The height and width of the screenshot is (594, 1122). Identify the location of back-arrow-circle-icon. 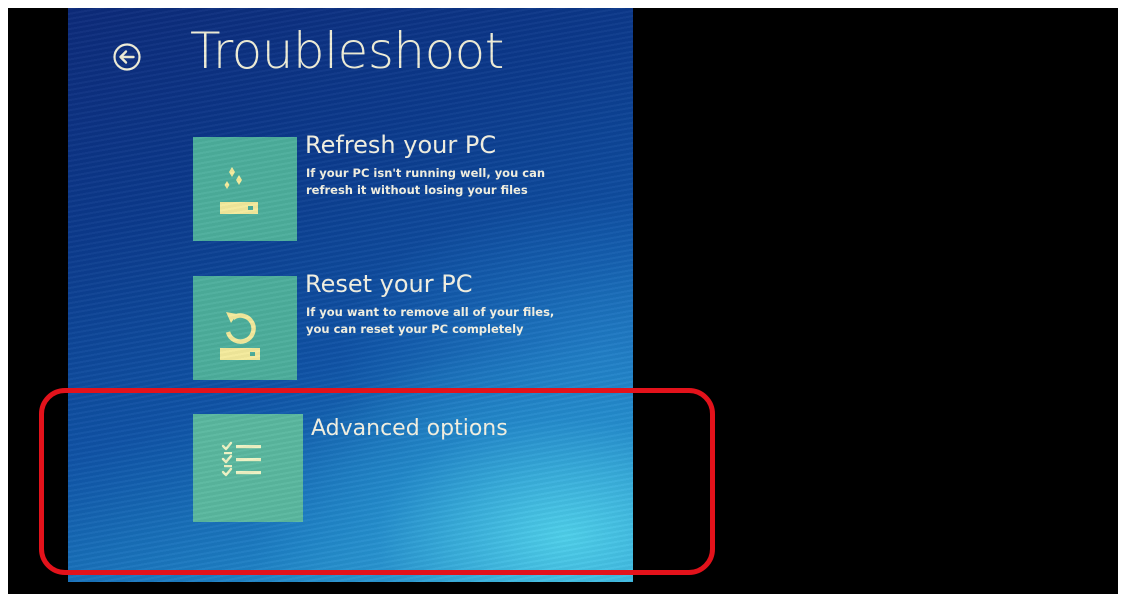
(127, 57).